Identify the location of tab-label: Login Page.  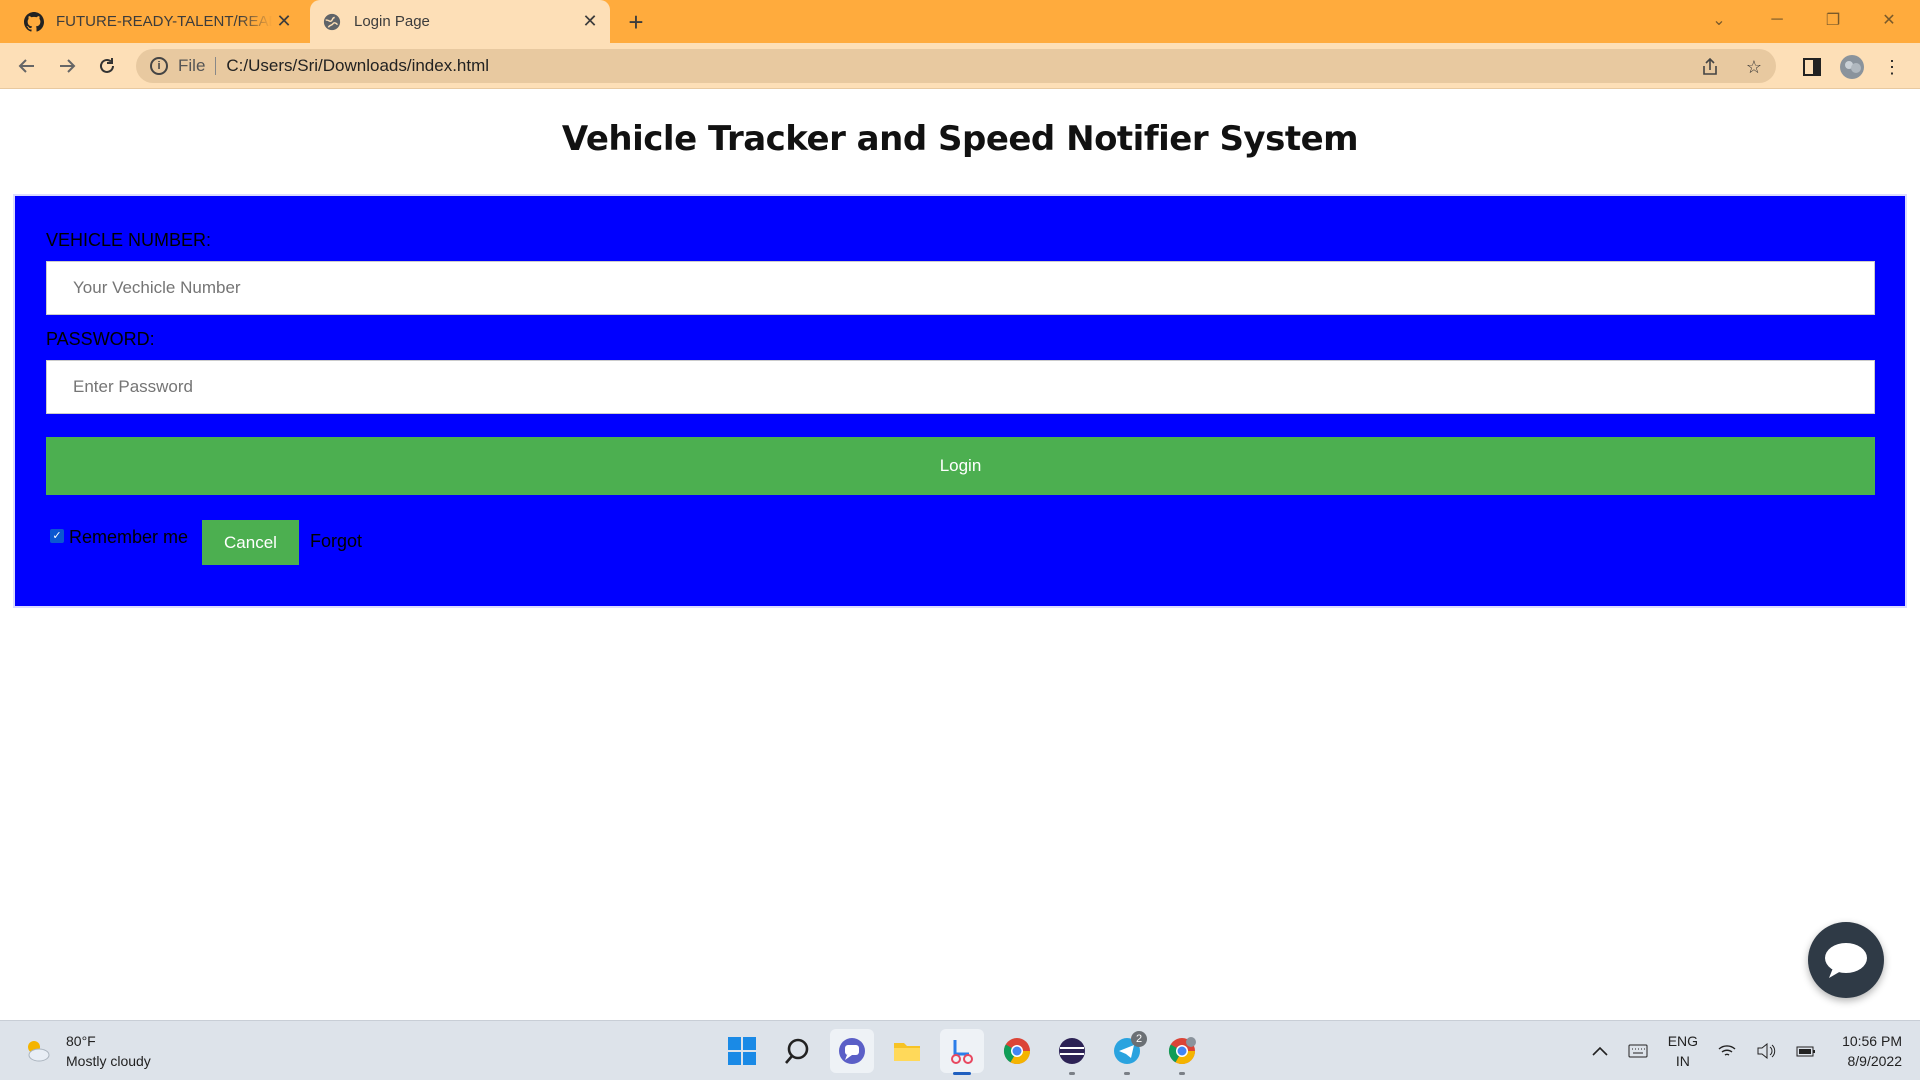
(392, 21).